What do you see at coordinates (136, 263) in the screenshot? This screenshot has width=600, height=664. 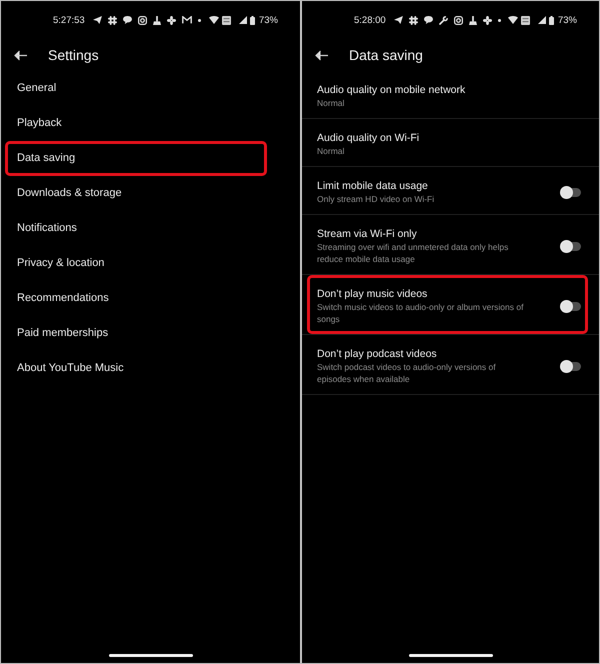 I see `menu-item: Privacy & location` at bounding box center [136, 263].